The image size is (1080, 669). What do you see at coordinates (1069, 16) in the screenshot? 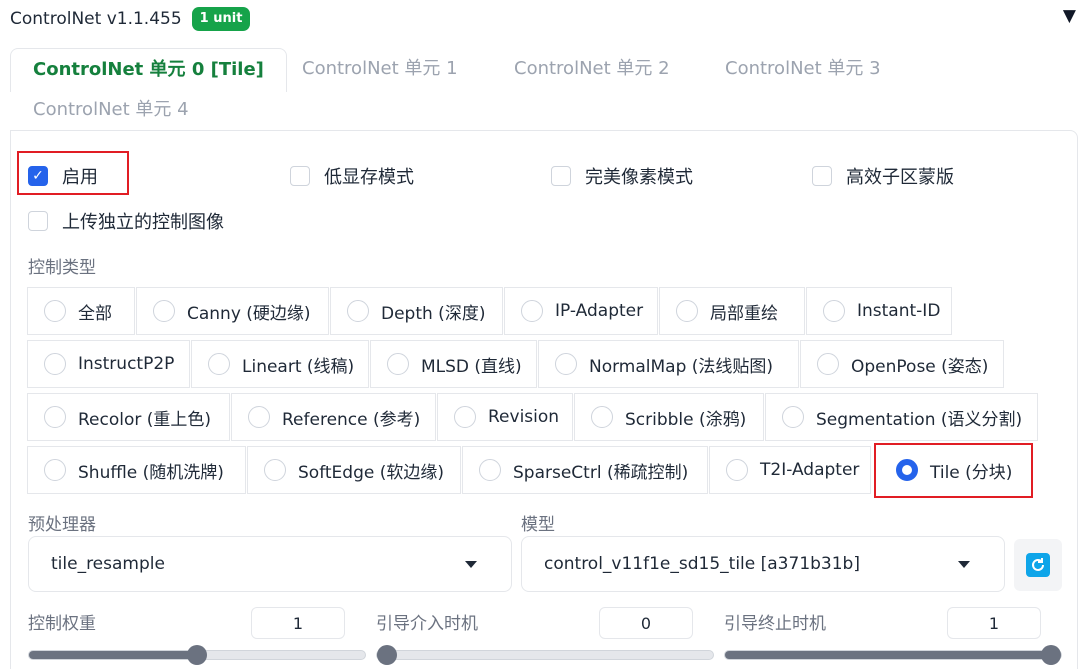
I see `collapse-triangle-icon: ▼` at bounding box center [1069, 16].